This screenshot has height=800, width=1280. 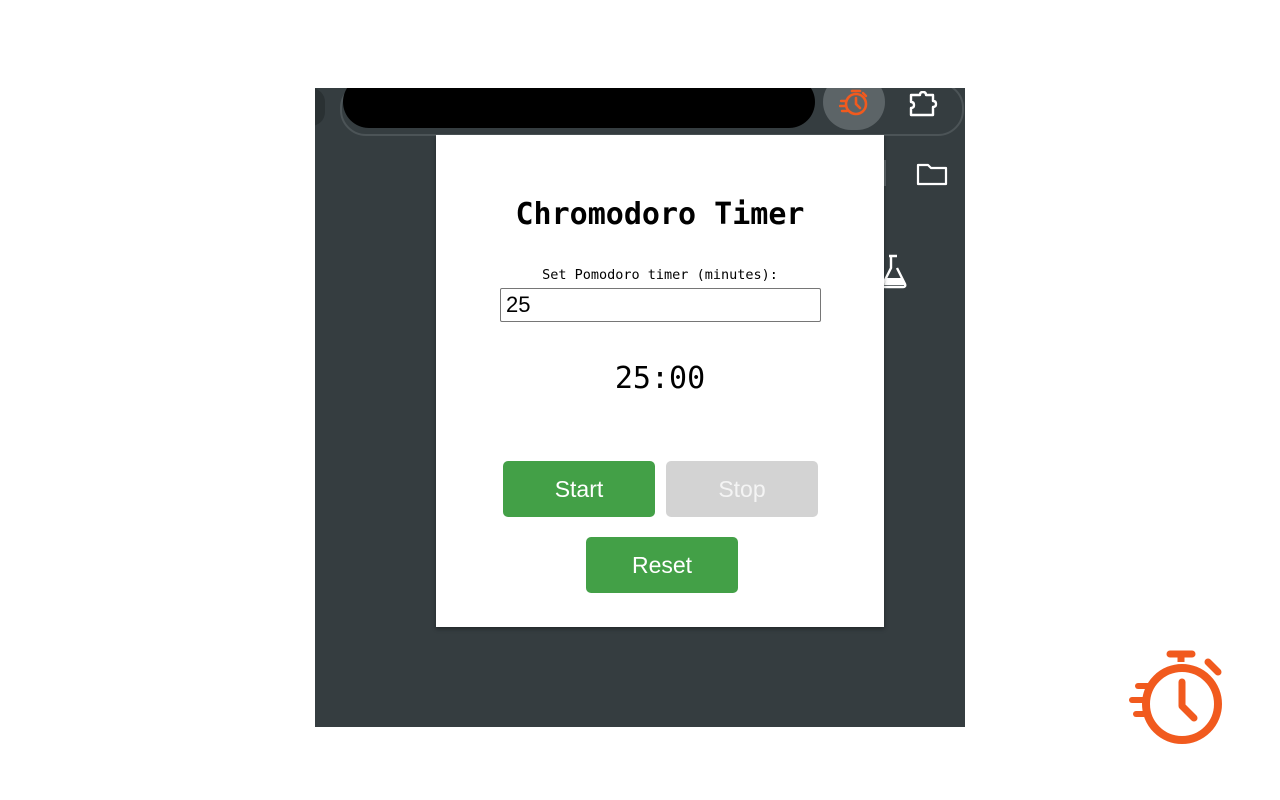 What do you see at coordinates (742, 489) in the screenshot?
I see `stop-button: Stop` at bounding box center [742, 489].